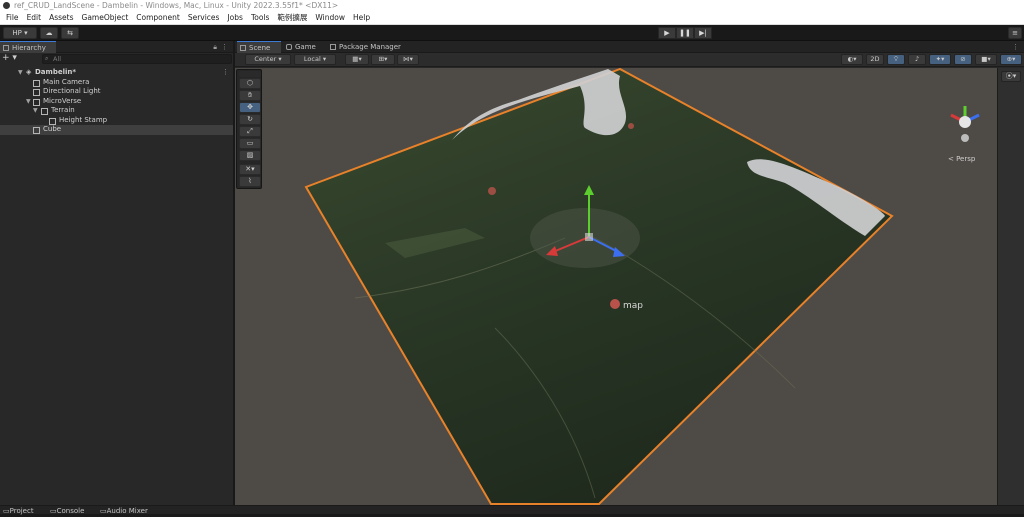 Image resolution: width=1024 pixels, height=517 pixels. Describe the element at coordinates (259, 47) in the screenshot. I see `tab-scene: Scene` at that location.